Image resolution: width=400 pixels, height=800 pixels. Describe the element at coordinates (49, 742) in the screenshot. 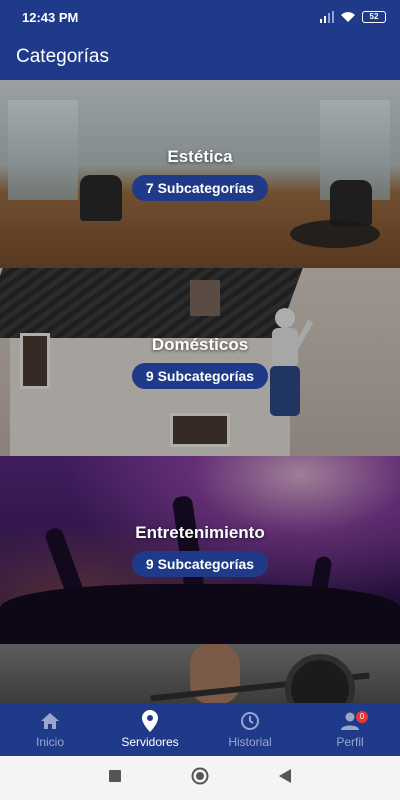

I see `nav-label: Inicio` at that location.